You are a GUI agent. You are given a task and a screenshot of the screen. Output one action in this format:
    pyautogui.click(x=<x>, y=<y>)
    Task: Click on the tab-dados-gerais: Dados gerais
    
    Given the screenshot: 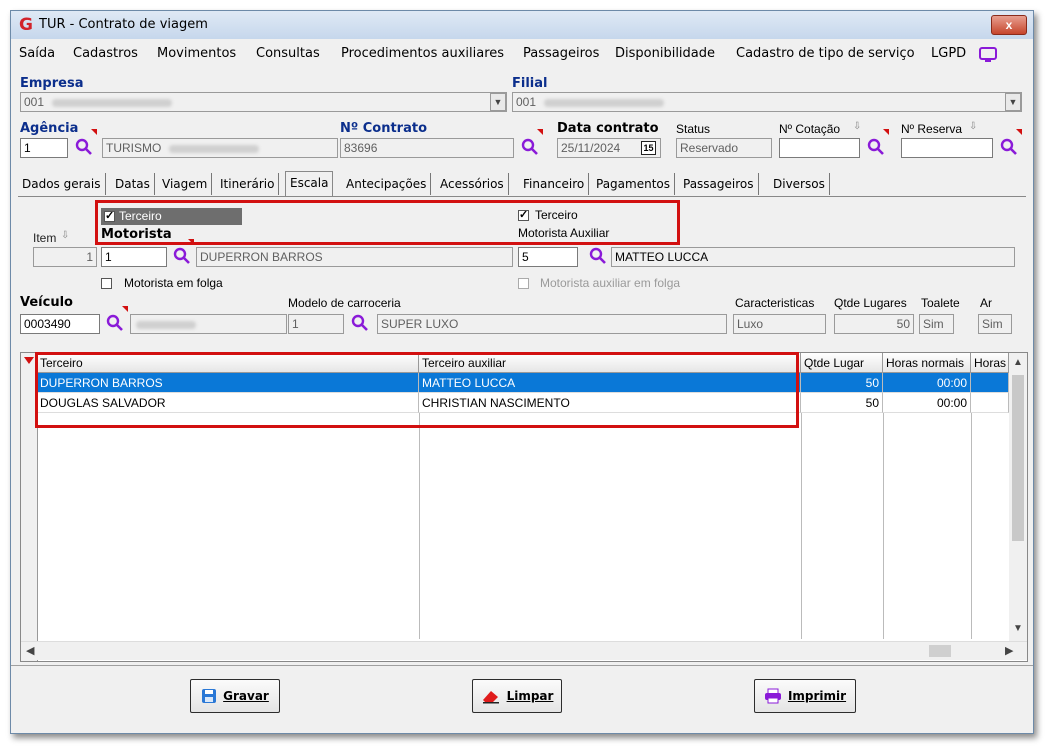 What is the action you would take?
    pyautogui.click(x=62, y=184)
    